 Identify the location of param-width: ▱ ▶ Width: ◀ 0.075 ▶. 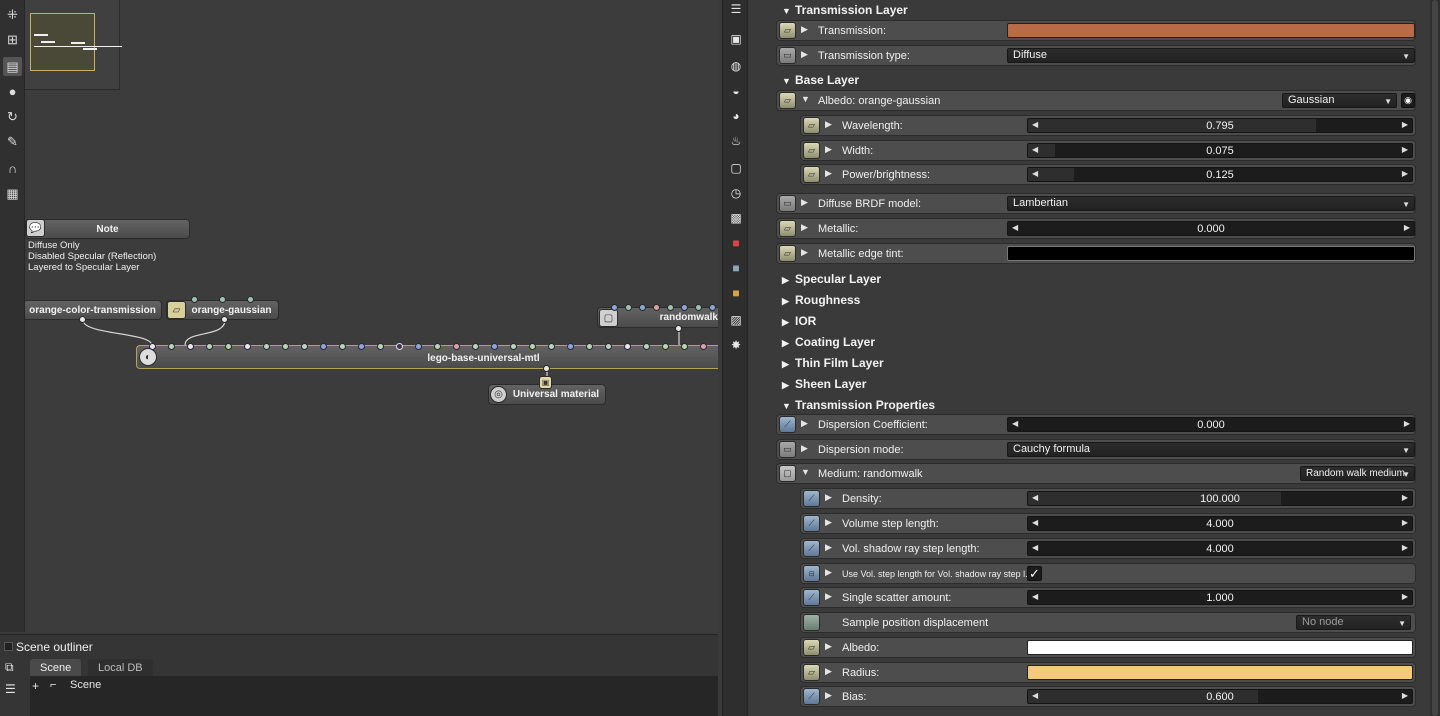
(1108, 150).